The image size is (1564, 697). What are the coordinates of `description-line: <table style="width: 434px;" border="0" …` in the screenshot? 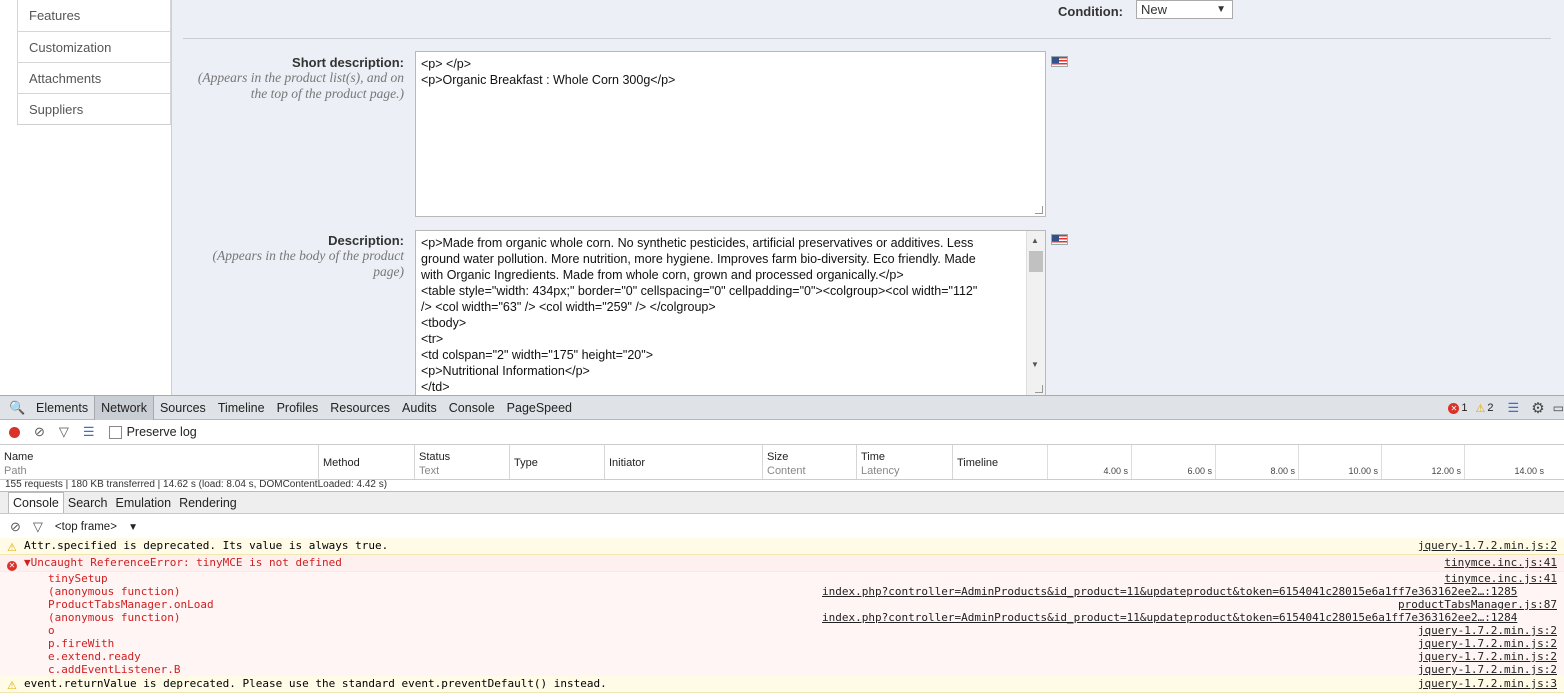 It's located at (699, 291).